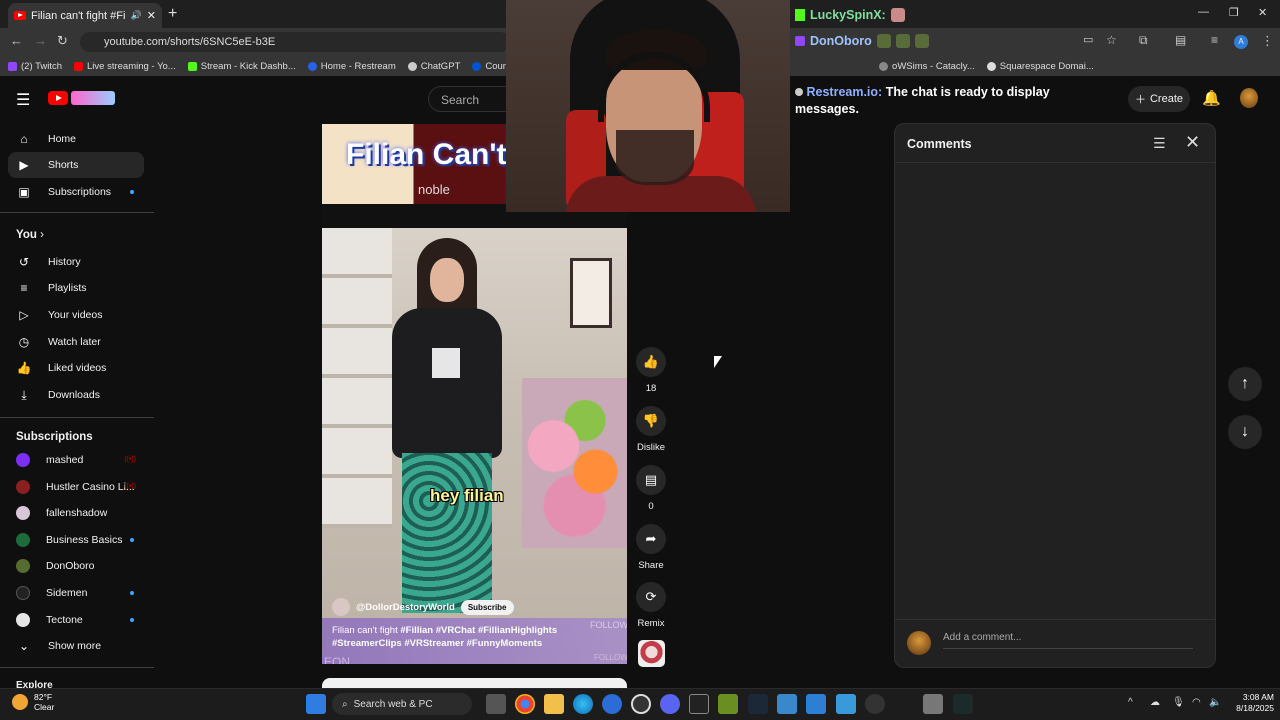 Image resolution: width=1280 pixels, height=720 pixels. Describe the element at coordinates (699, 704) in the screenshot. I see `epic-games-icon` at that location.